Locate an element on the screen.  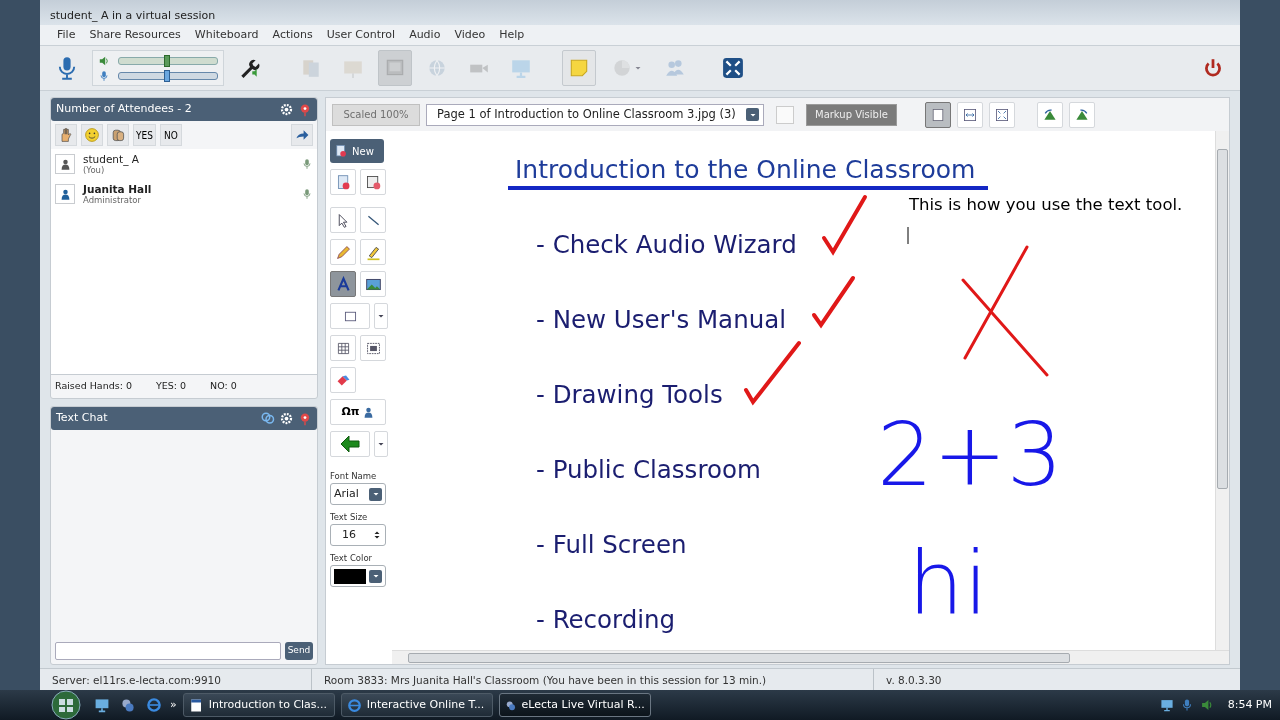
typed-text: This is how you use the text tool. is located at coordinates (1046, 205).